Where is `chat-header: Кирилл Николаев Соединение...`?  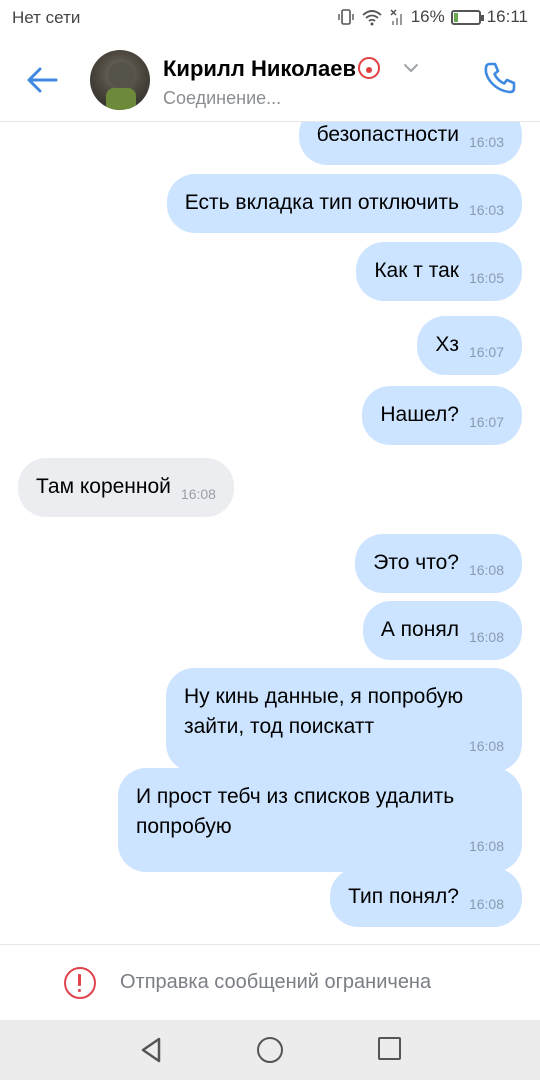
chat-header: Кирилл Николаев Соединение... is located at coordinates (270, 79).